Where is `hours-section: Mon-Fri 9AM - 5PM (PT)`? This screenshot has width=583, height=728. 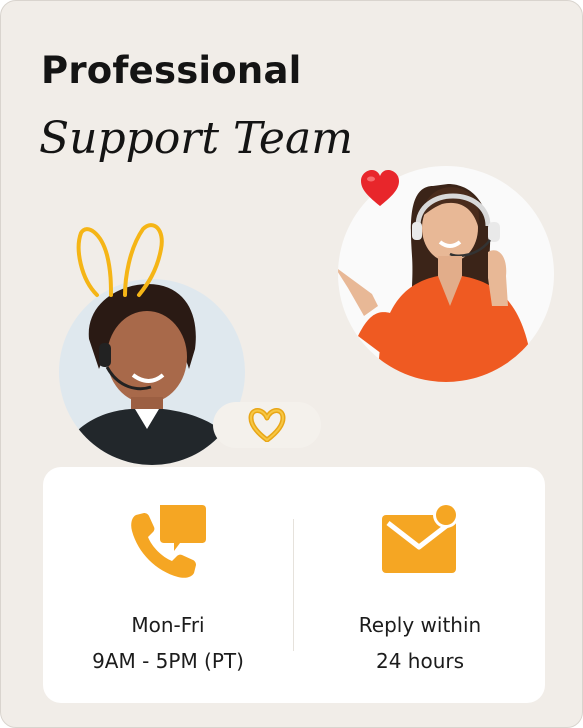
hours-section: Mon-Fri 9AM - 5PM (PT) is located at coordinates (168, 585).